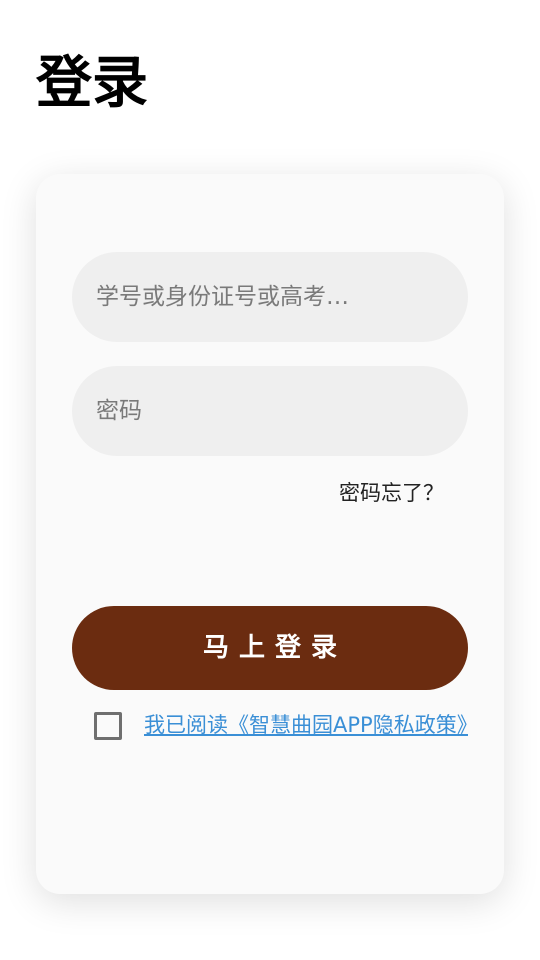  Describe the element at coordinates (306, 725) in the screenshot. I see `privacy-policy-link: 我已阅读《智慧曲园APP隐私政策》` at that location.